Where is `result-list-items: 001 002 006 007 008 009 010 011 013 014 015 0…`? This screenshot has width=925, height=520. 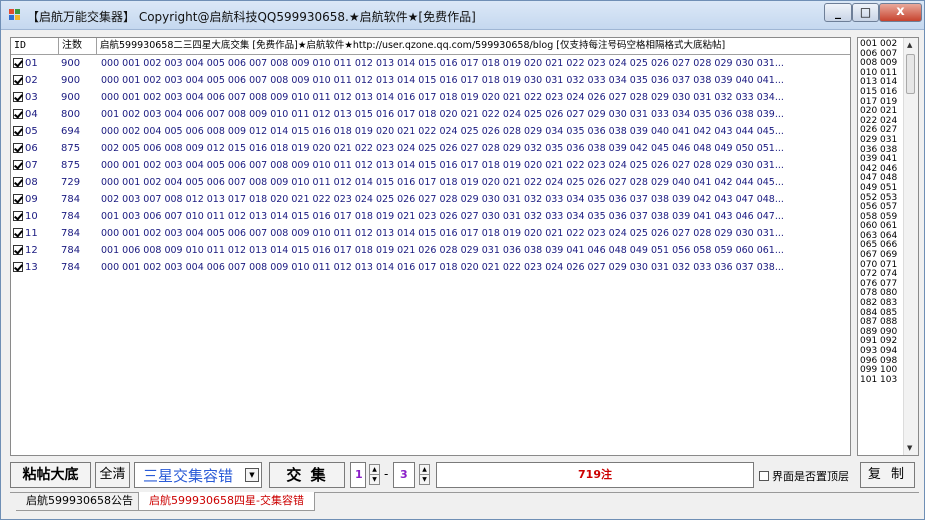
result-list-items: 001 002 006 007 008 009 010 011 013 014 015 0… is located at coordinates (882, 212).